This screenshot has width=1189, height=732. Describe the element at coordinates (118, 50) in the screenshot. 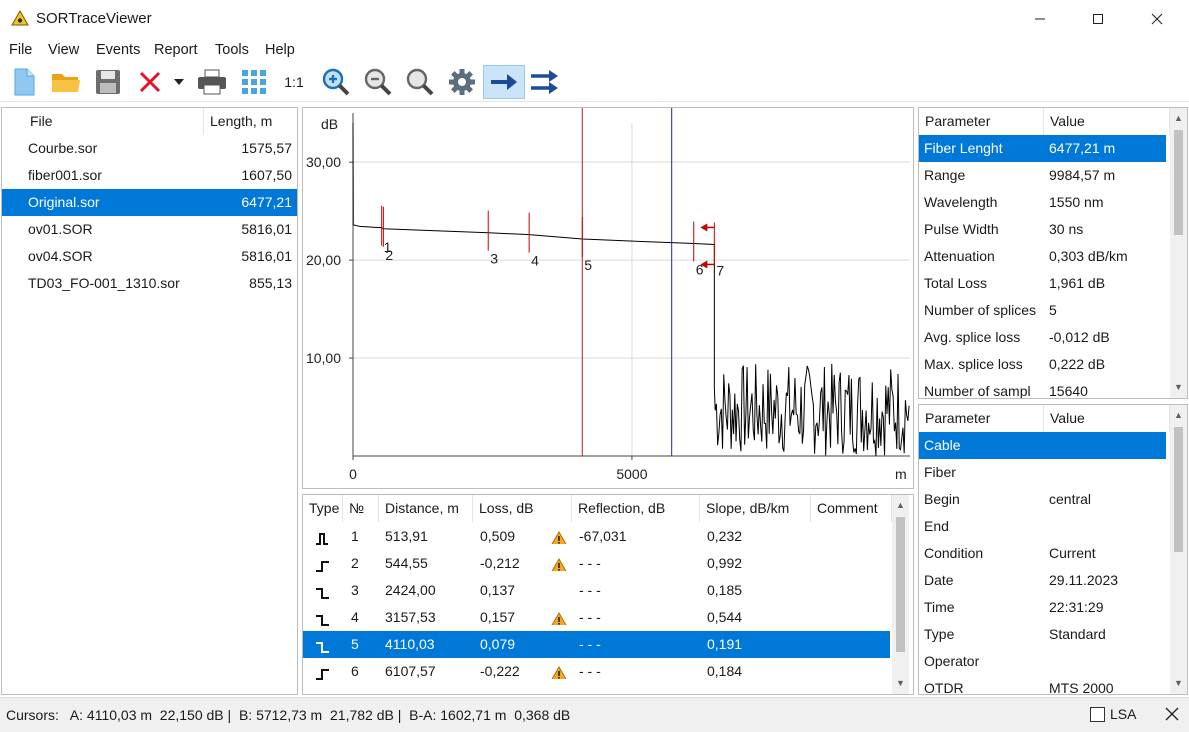

I see `menu-events: Events` at that location.